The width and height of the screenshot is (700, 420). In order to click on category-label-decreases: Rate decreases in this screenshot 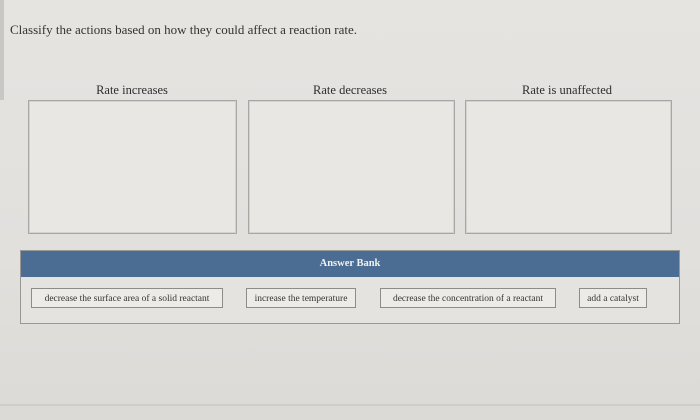, I will do `click(350, 90)`.